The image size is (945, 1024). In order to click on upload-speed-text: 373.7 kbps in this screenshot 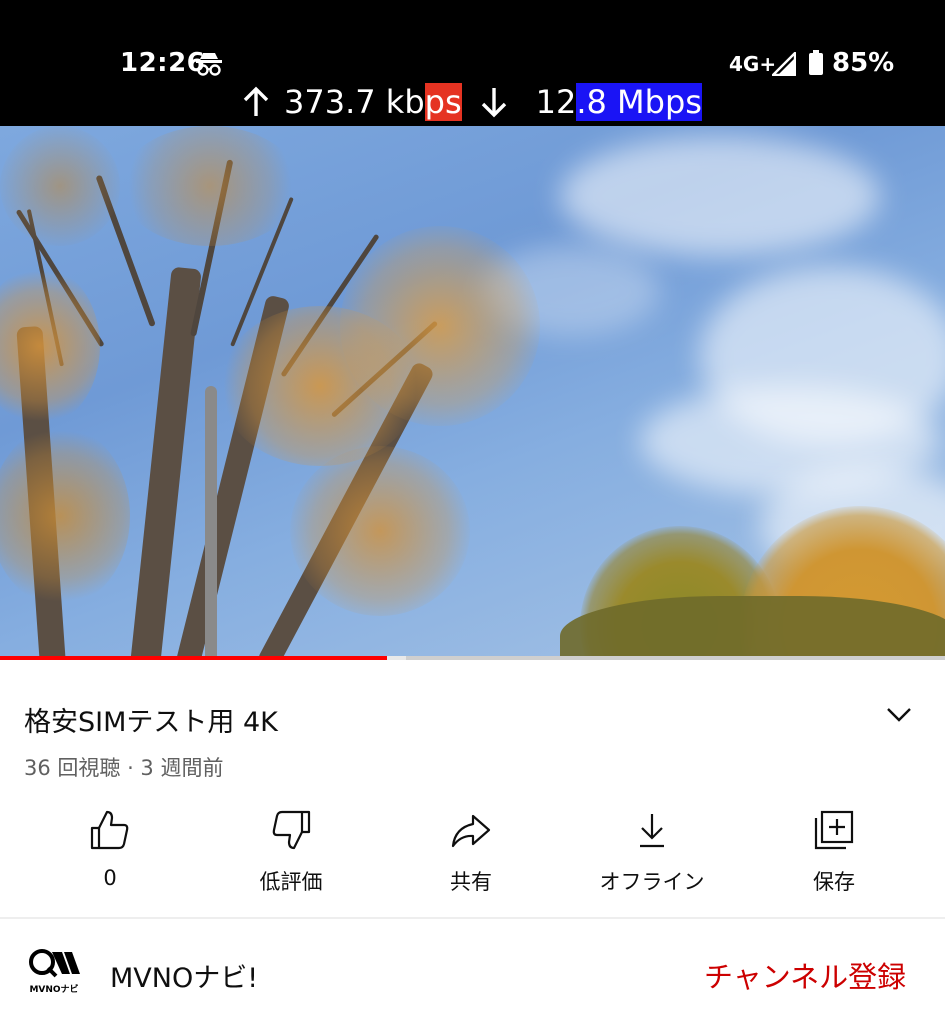, I will do `click(373, 102)`.